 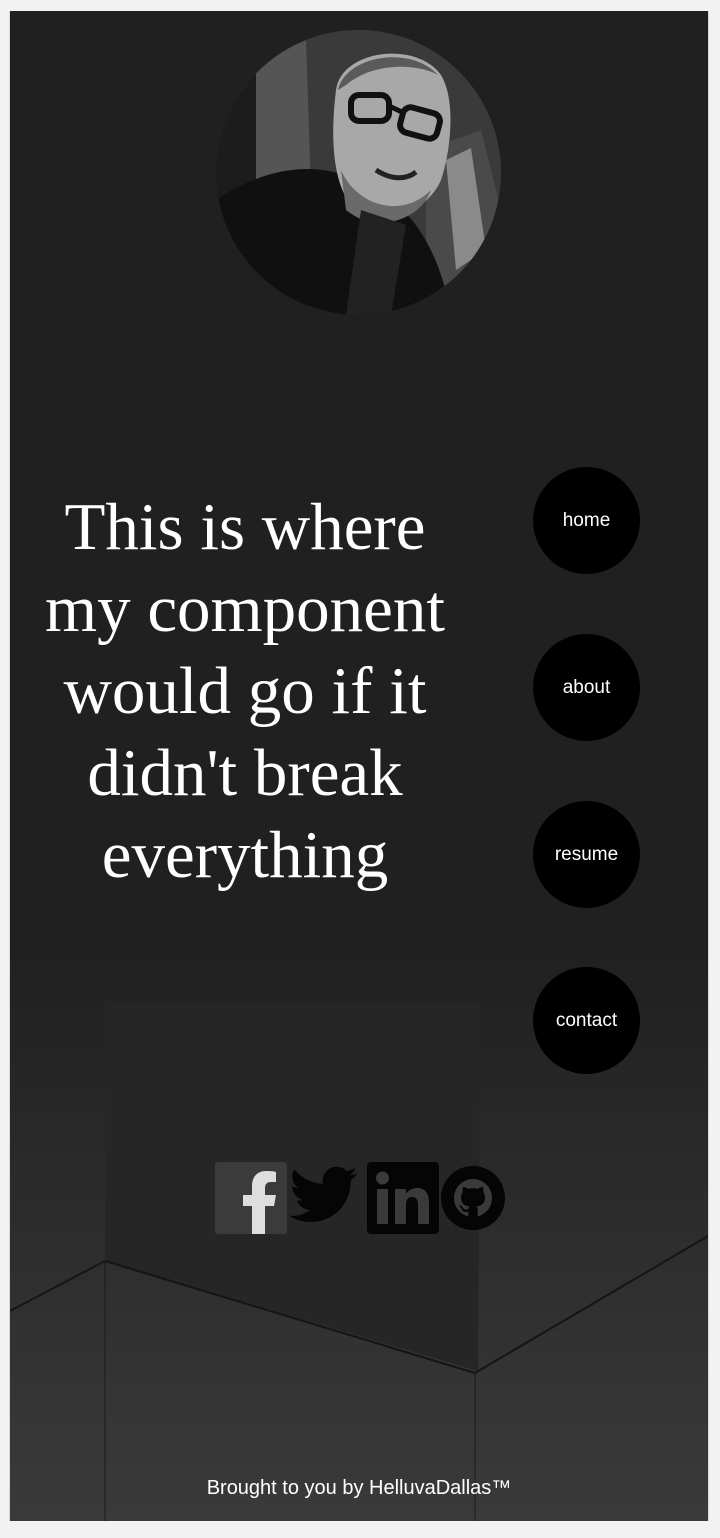 I want to click on footer-credit: Brought to you by HelluvaDallas™, so click(x=359, y=1488).